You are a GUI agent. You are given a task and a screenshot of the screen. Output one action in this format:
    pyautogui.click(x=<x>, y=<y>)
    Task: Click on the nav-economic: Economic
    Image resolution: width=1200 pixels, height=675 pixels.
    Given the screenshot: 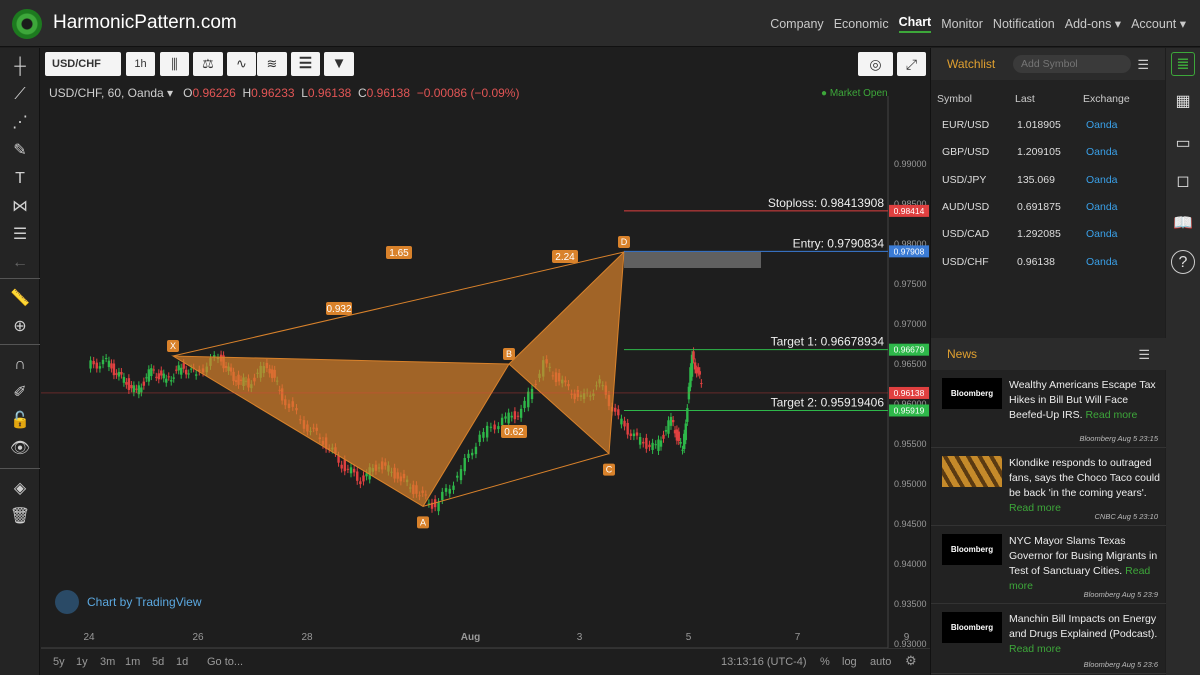 What is the action you would take?
    pyautogui.click(x=861, y=24)
    